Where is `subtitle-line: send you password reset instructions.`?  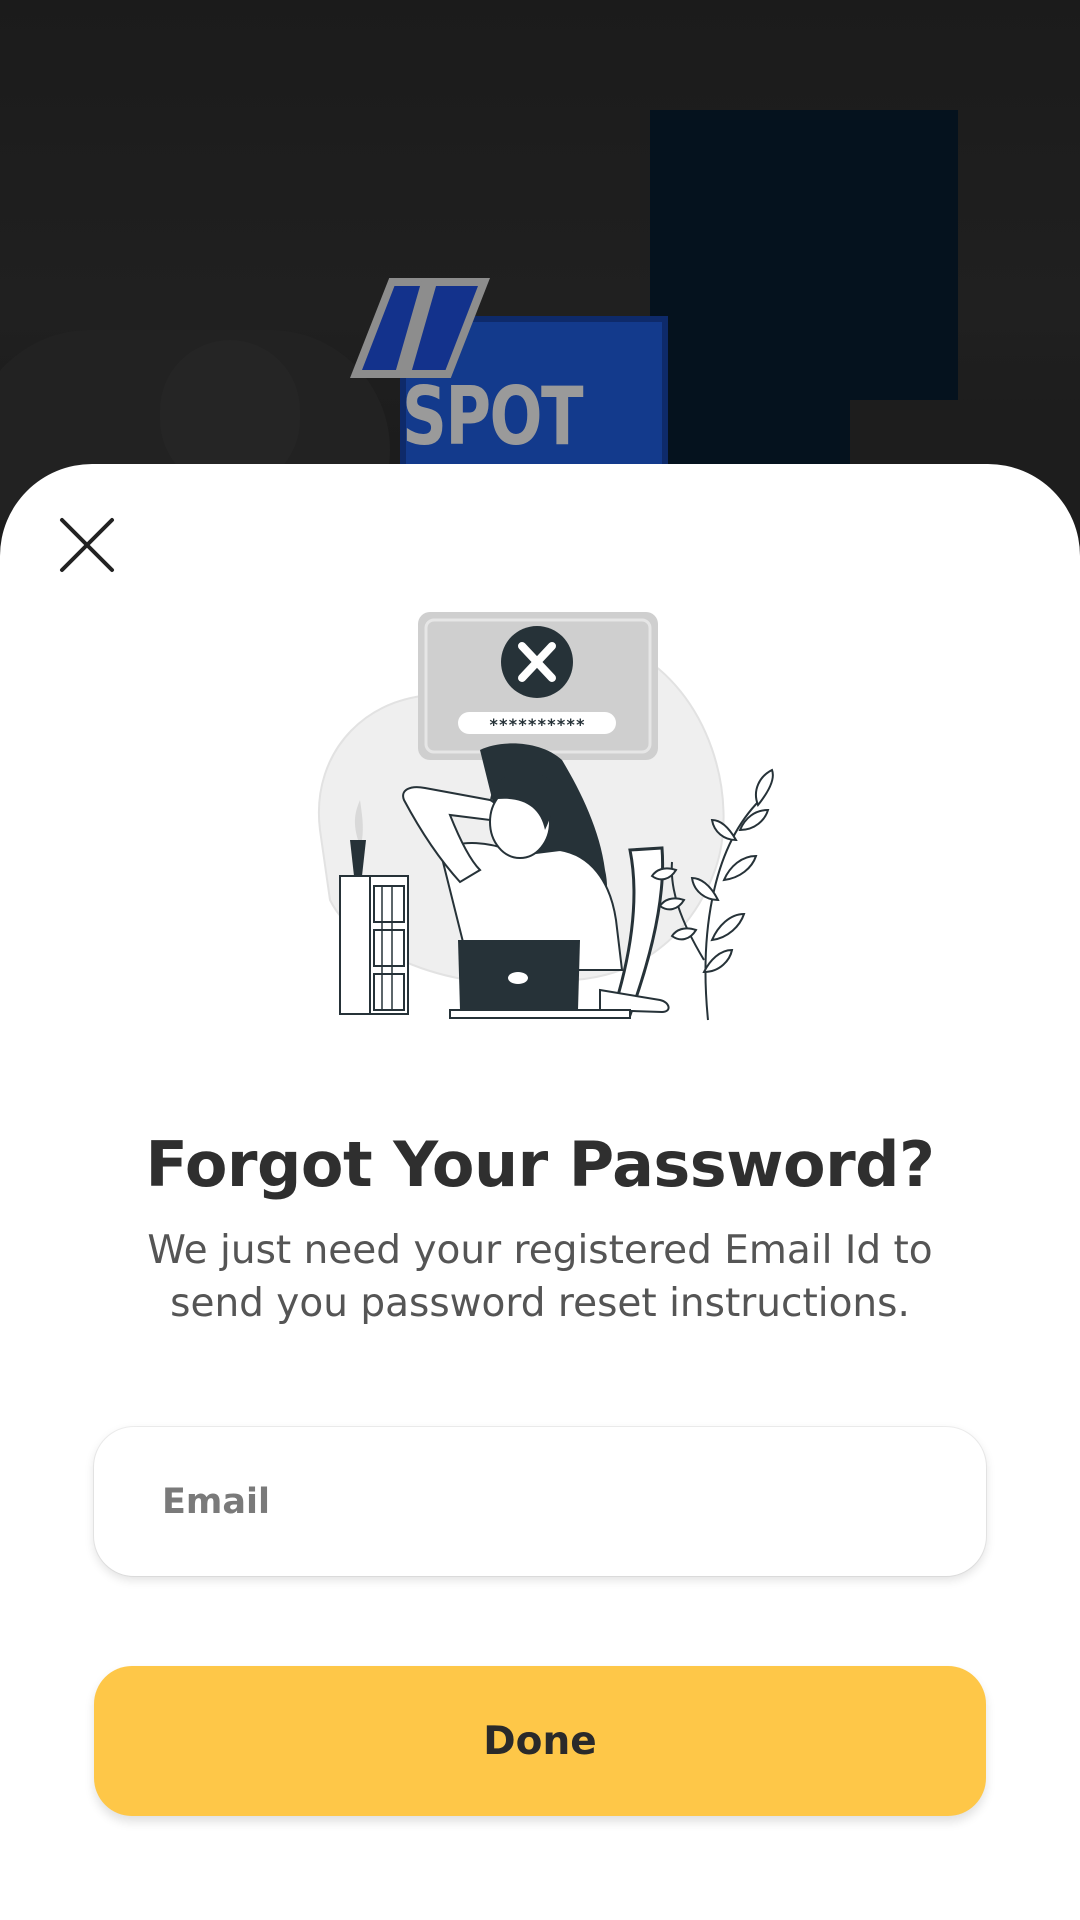
subtitle-line: send you password reset instructions. is located at coordinates (540, 1303).